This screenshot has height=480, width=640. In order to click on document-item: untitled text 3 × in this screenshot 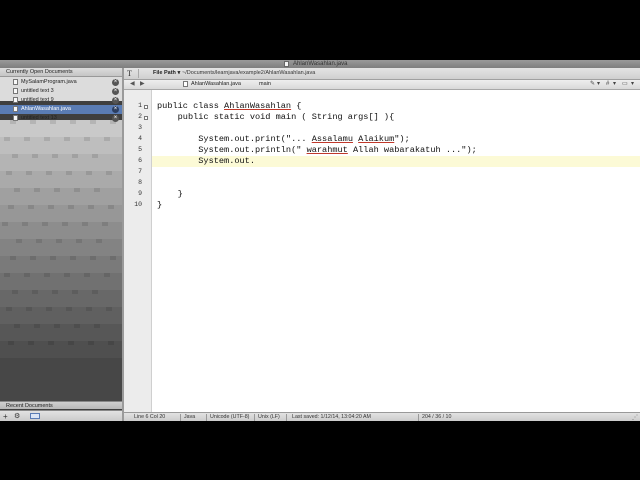, I will do `click(61, 91)`.